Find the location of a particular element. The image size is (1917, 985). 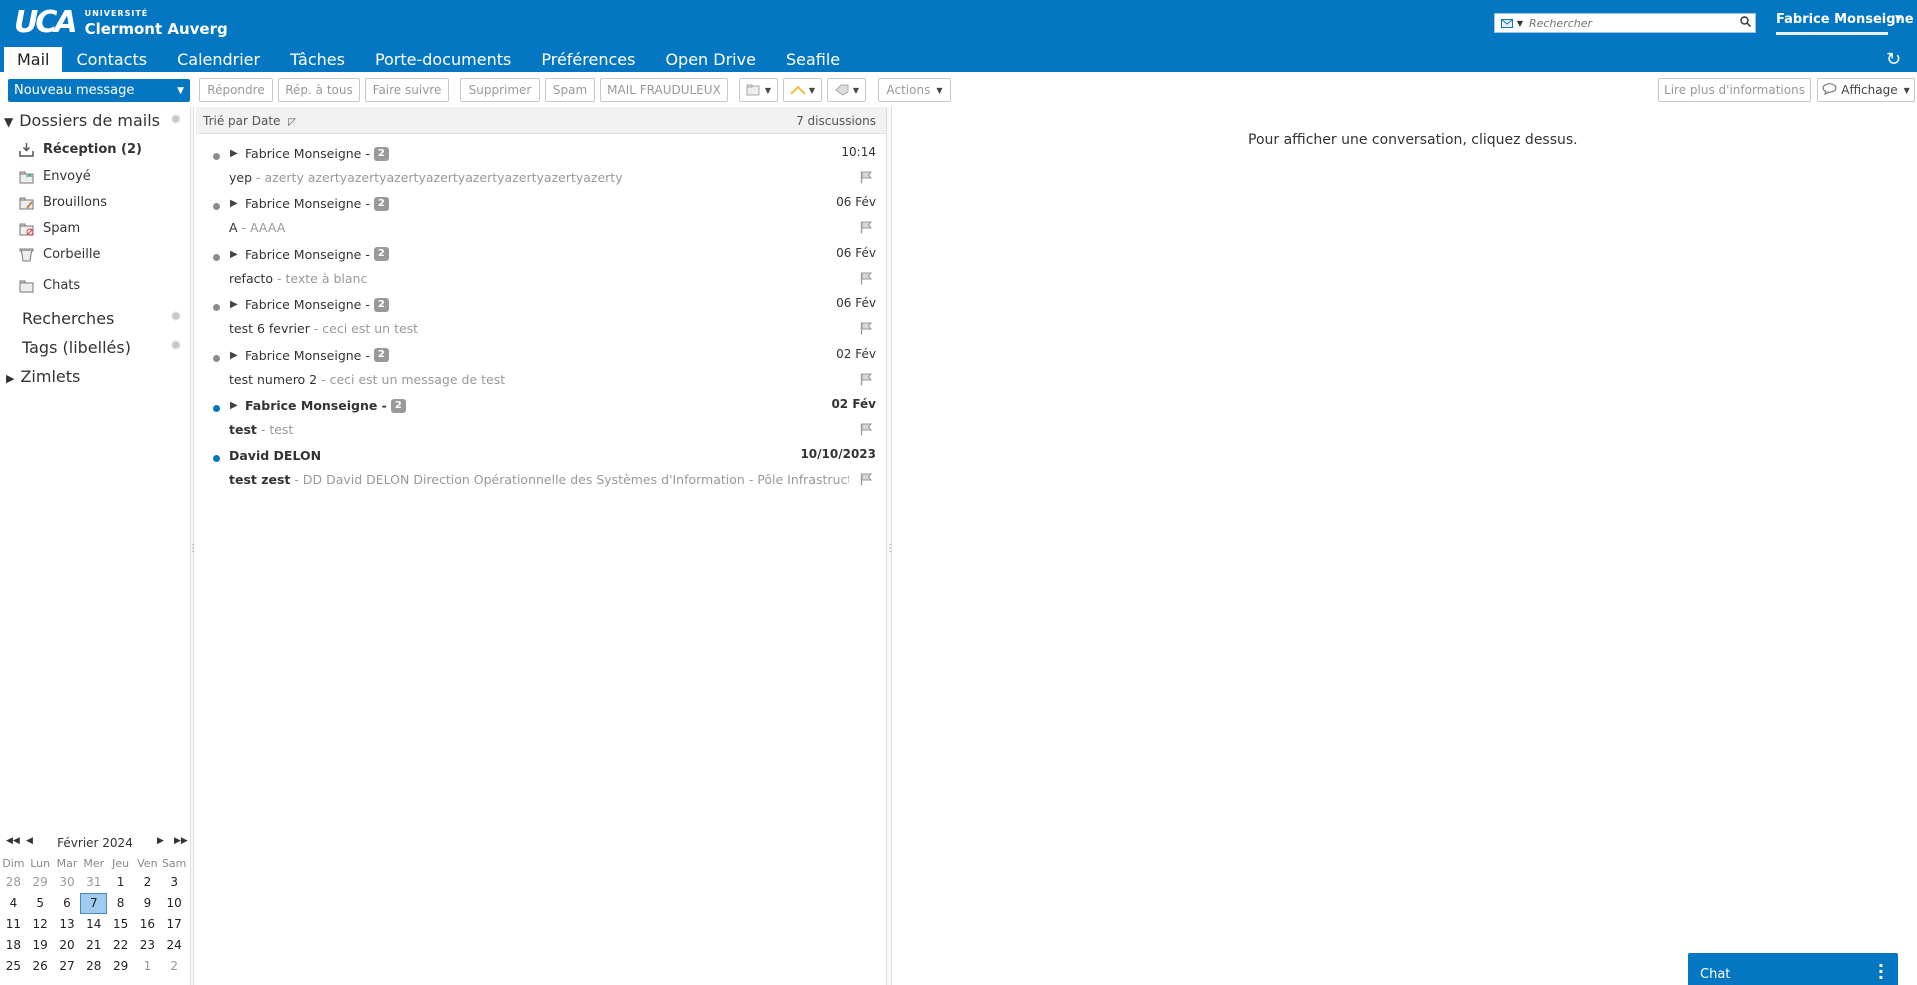

zimlets-header: ▶ Zimlets is located at coordinates (43, 376).